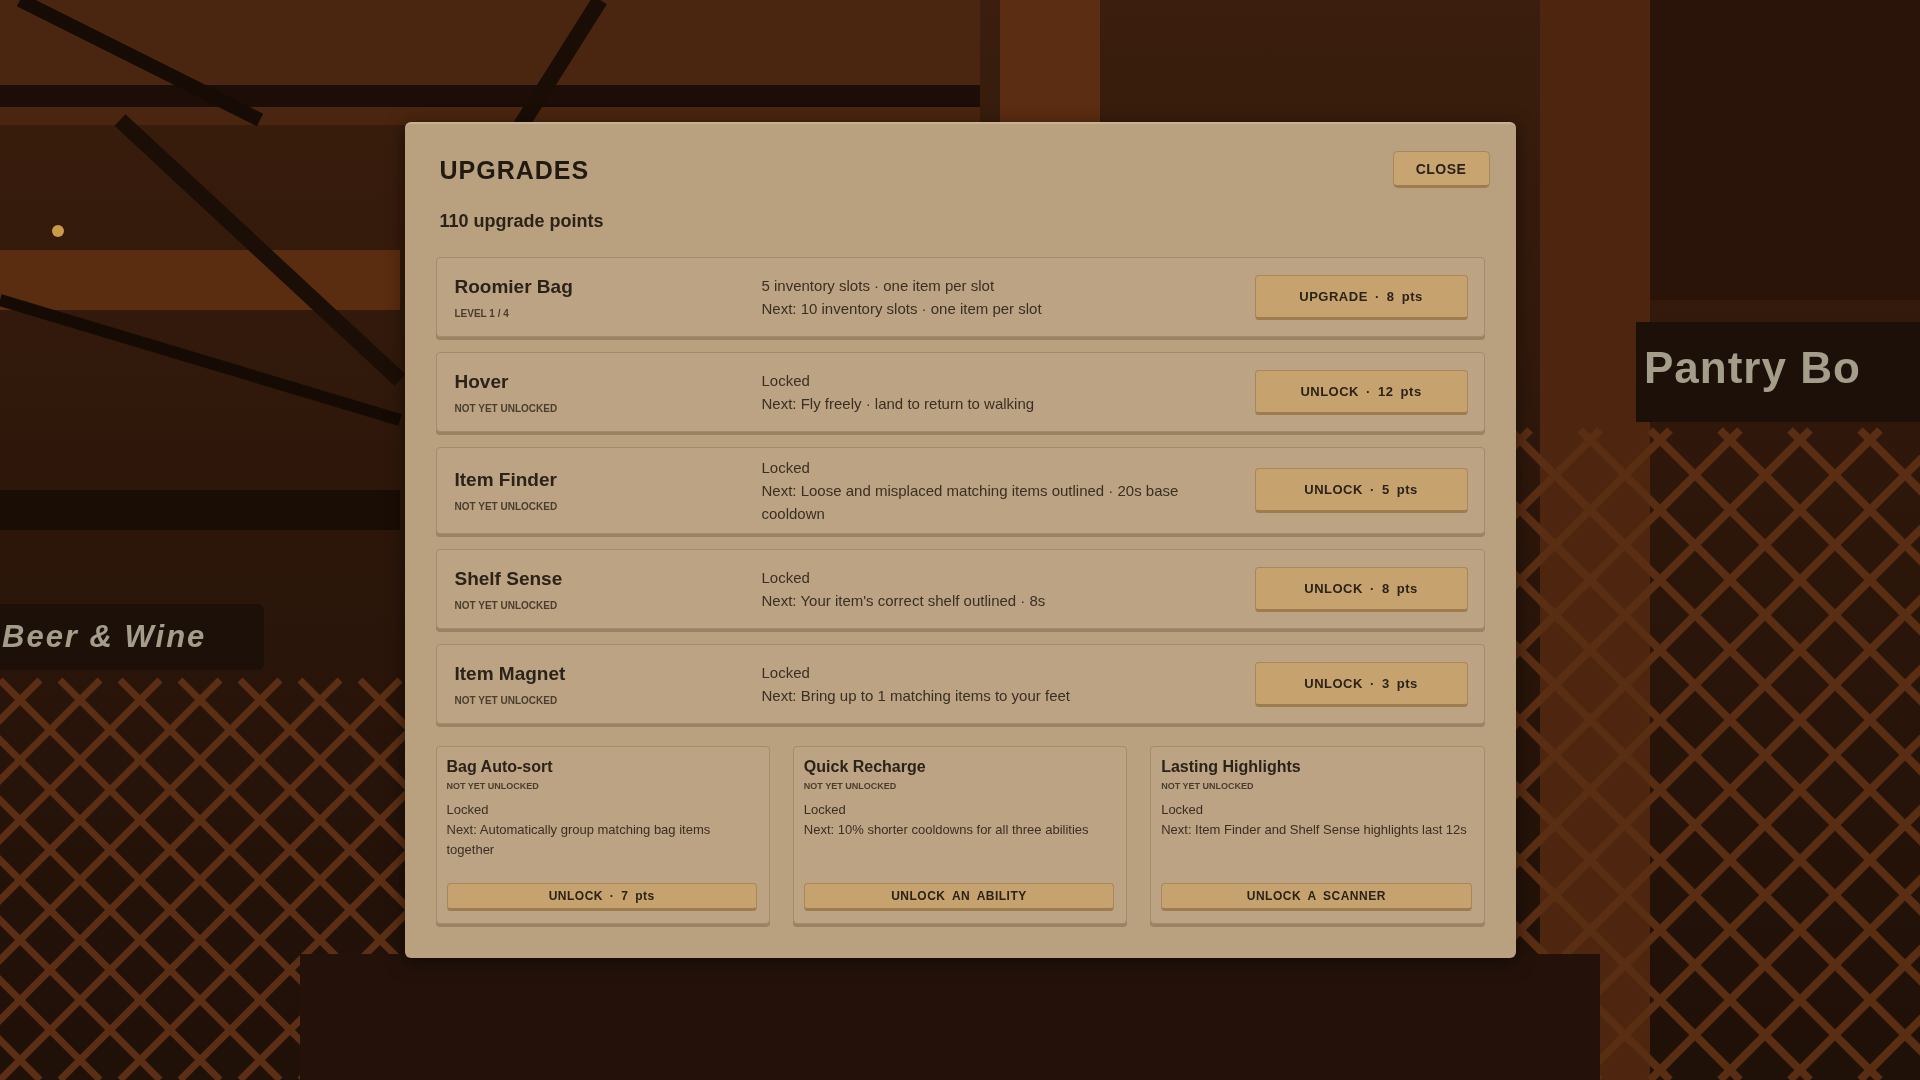 This screenshot has height=1080, width=1920. I want to click on upgrade-name: Hover, so click(482, 381).